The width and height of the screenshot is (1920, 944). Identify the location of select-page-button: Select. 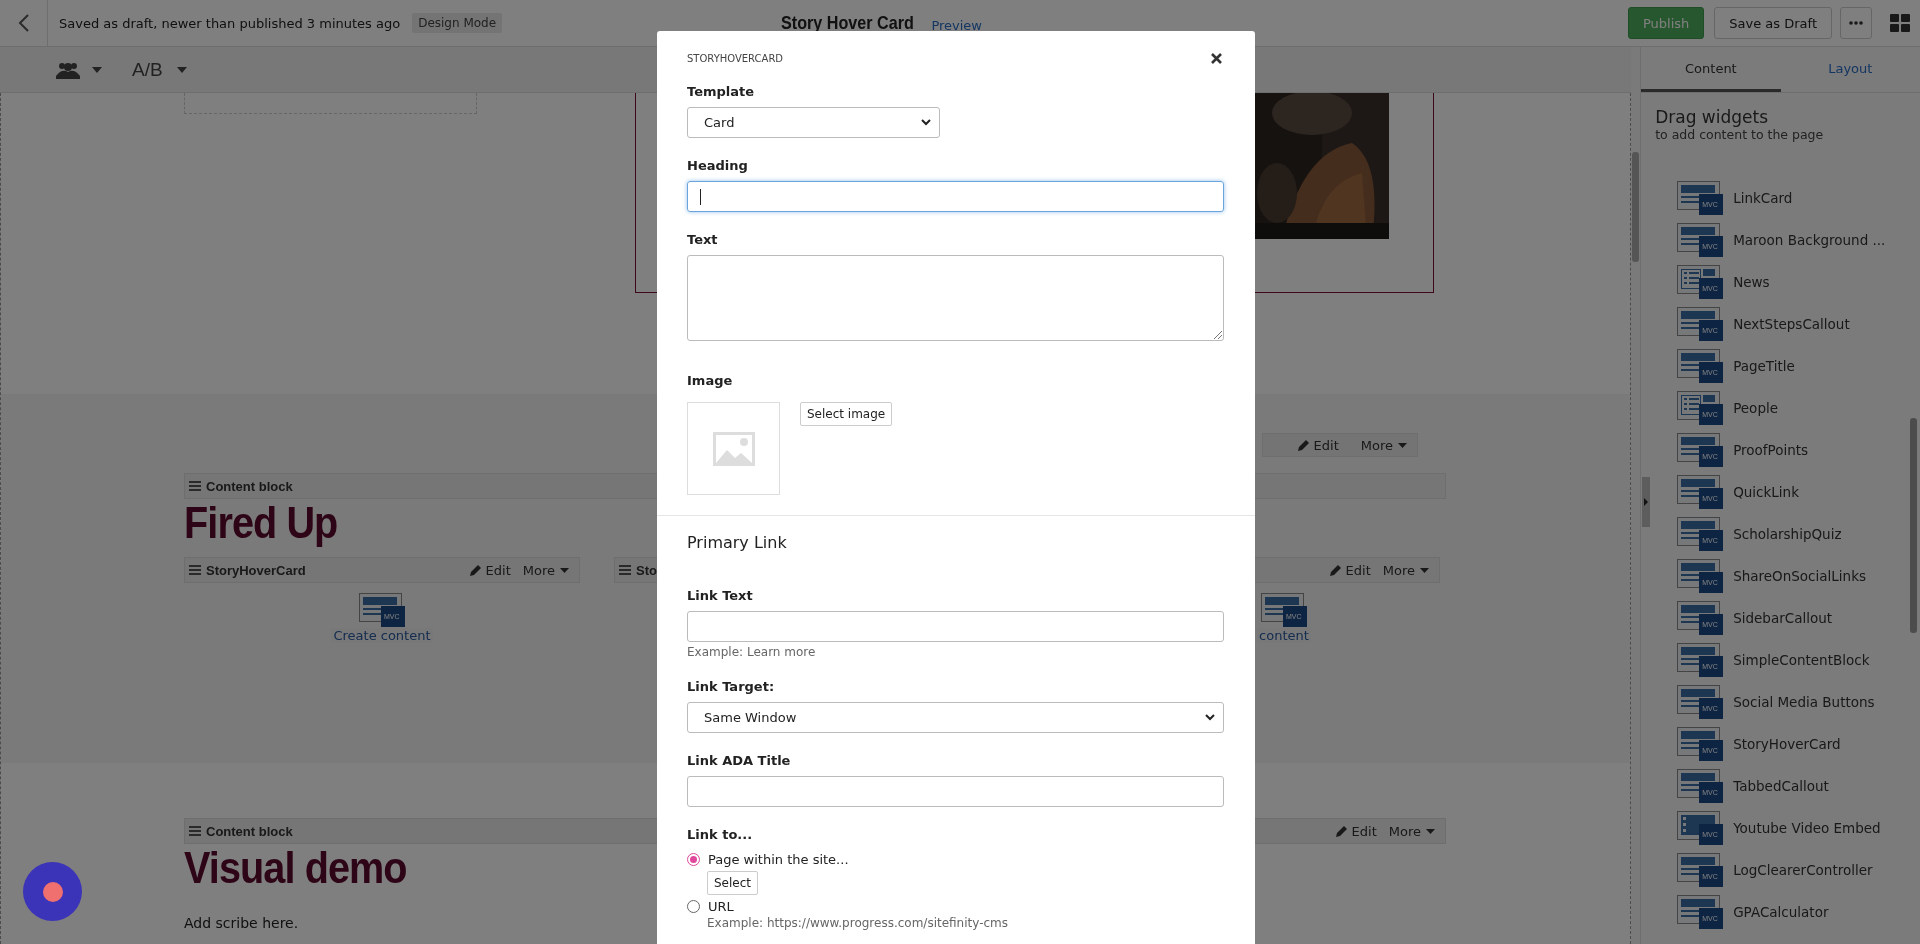
(733, 883).